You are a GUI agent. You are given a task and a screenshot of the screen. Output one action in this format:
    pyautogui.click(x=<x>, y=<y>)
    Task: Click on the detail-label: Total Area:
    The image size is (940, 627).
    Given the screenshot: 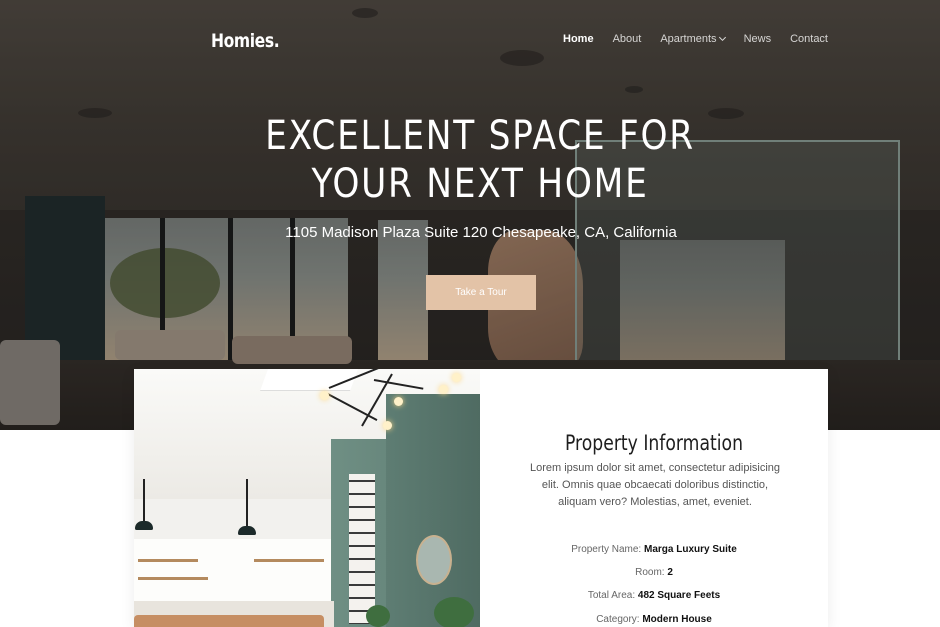 What is the action you would take?
    pyautogui.click(x=611, y=595)
    